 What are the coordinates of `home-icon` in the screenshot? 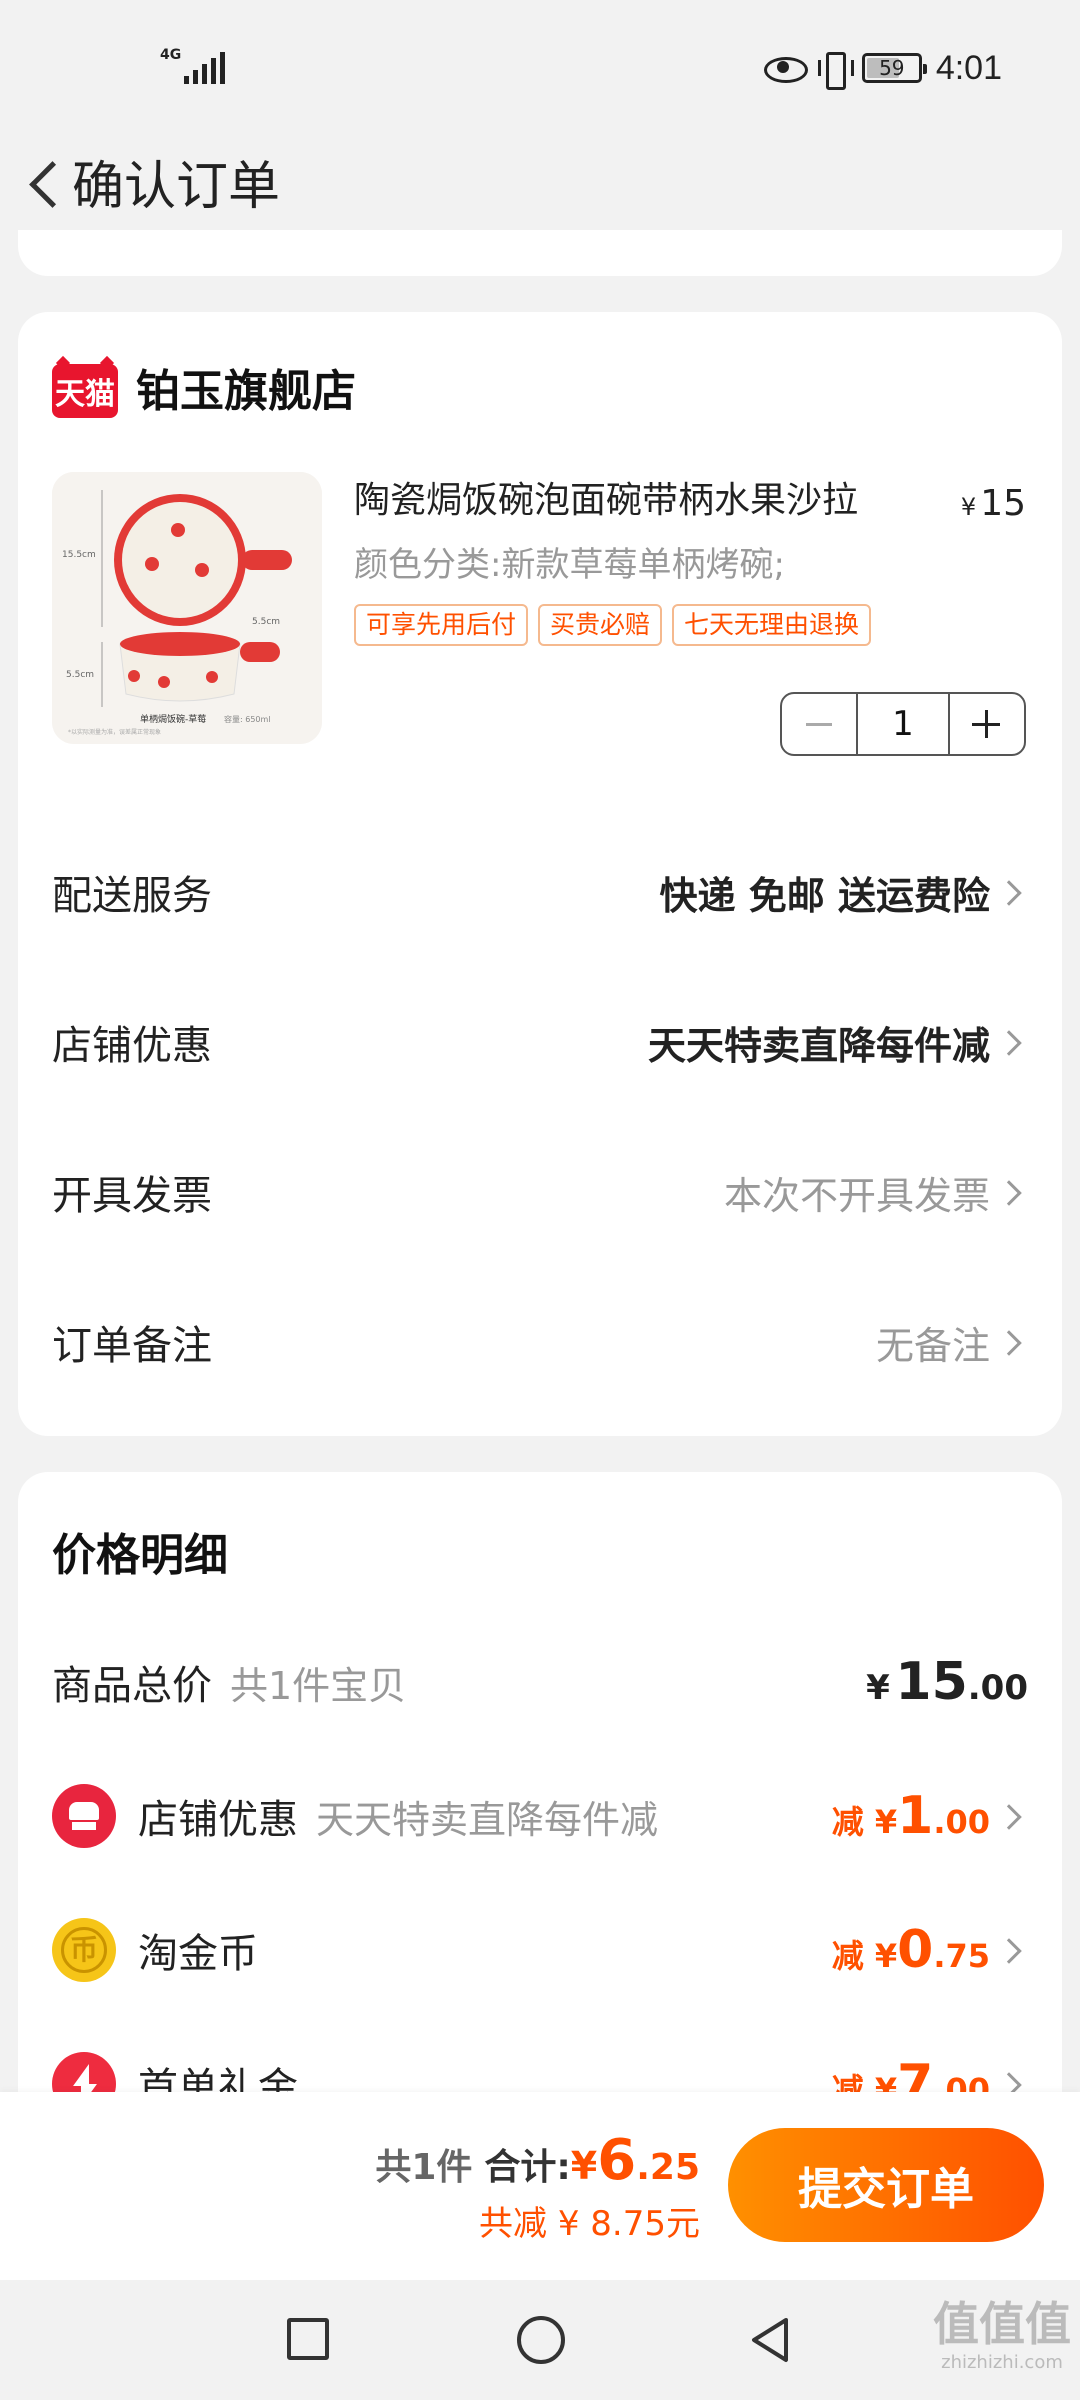 It's located at (541, 2340).